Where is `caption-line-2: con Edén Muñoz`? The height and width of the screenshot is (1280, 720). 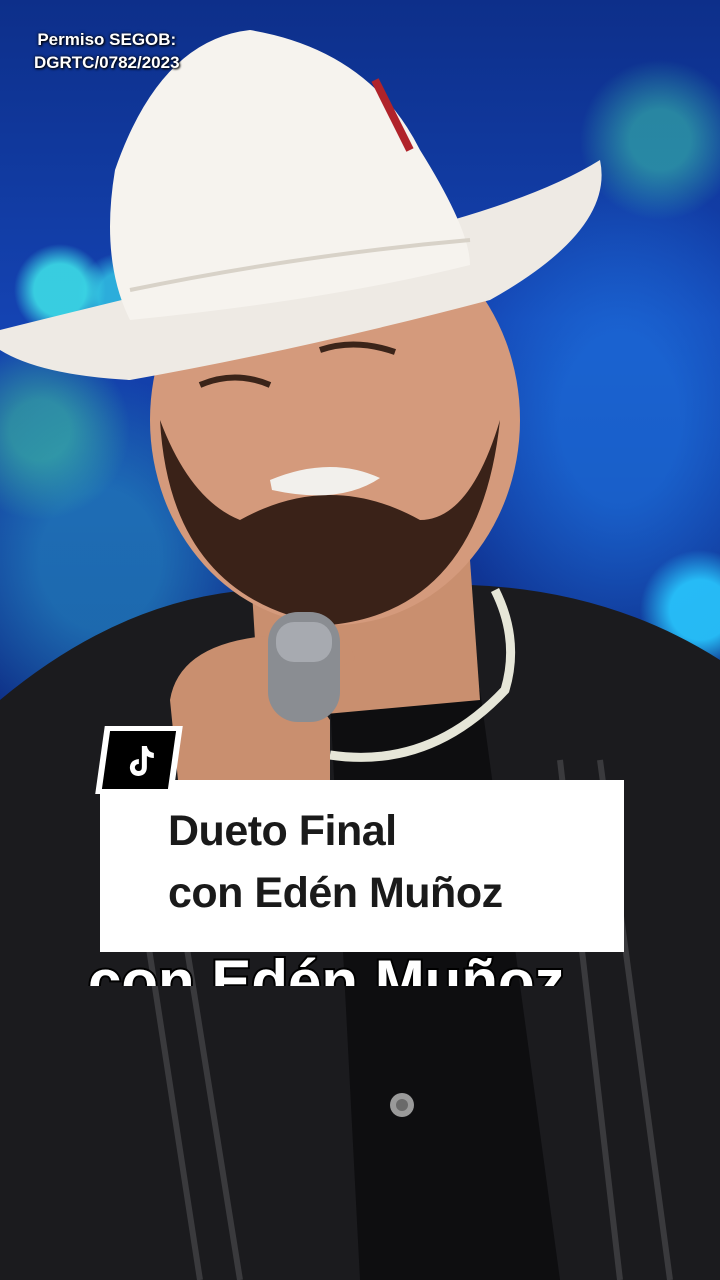 caption-line-2: con Edén Muñoz is located at coordinates (335, 893).